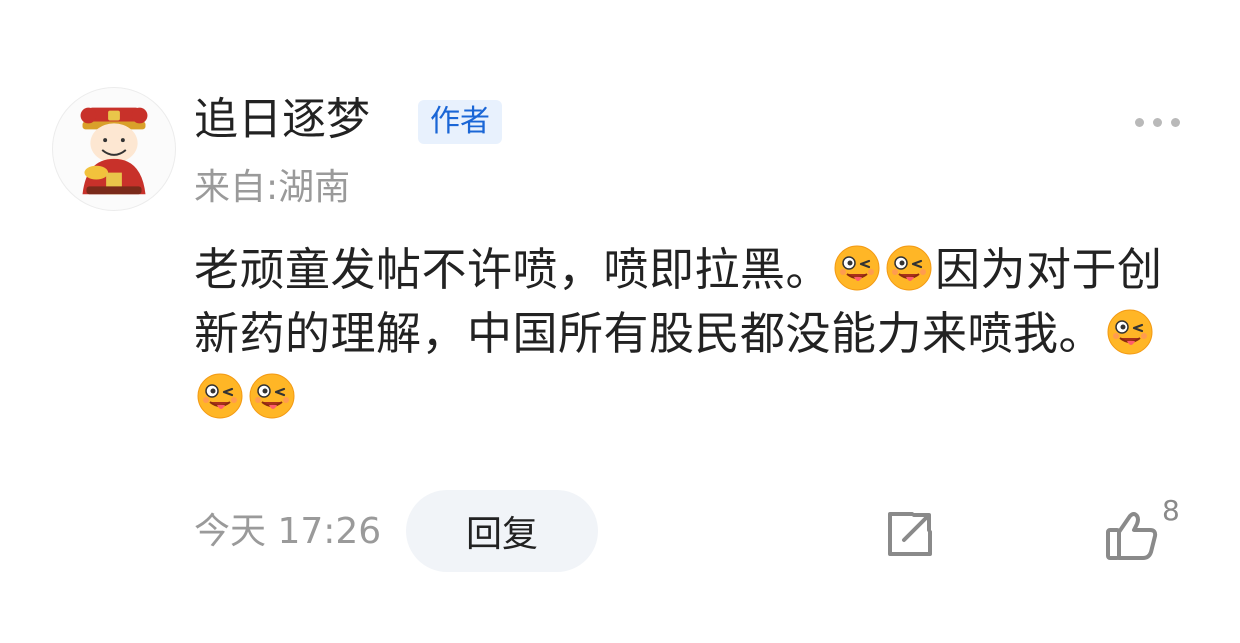  I want to click on caishen-avatar-image, so click(114, 151).